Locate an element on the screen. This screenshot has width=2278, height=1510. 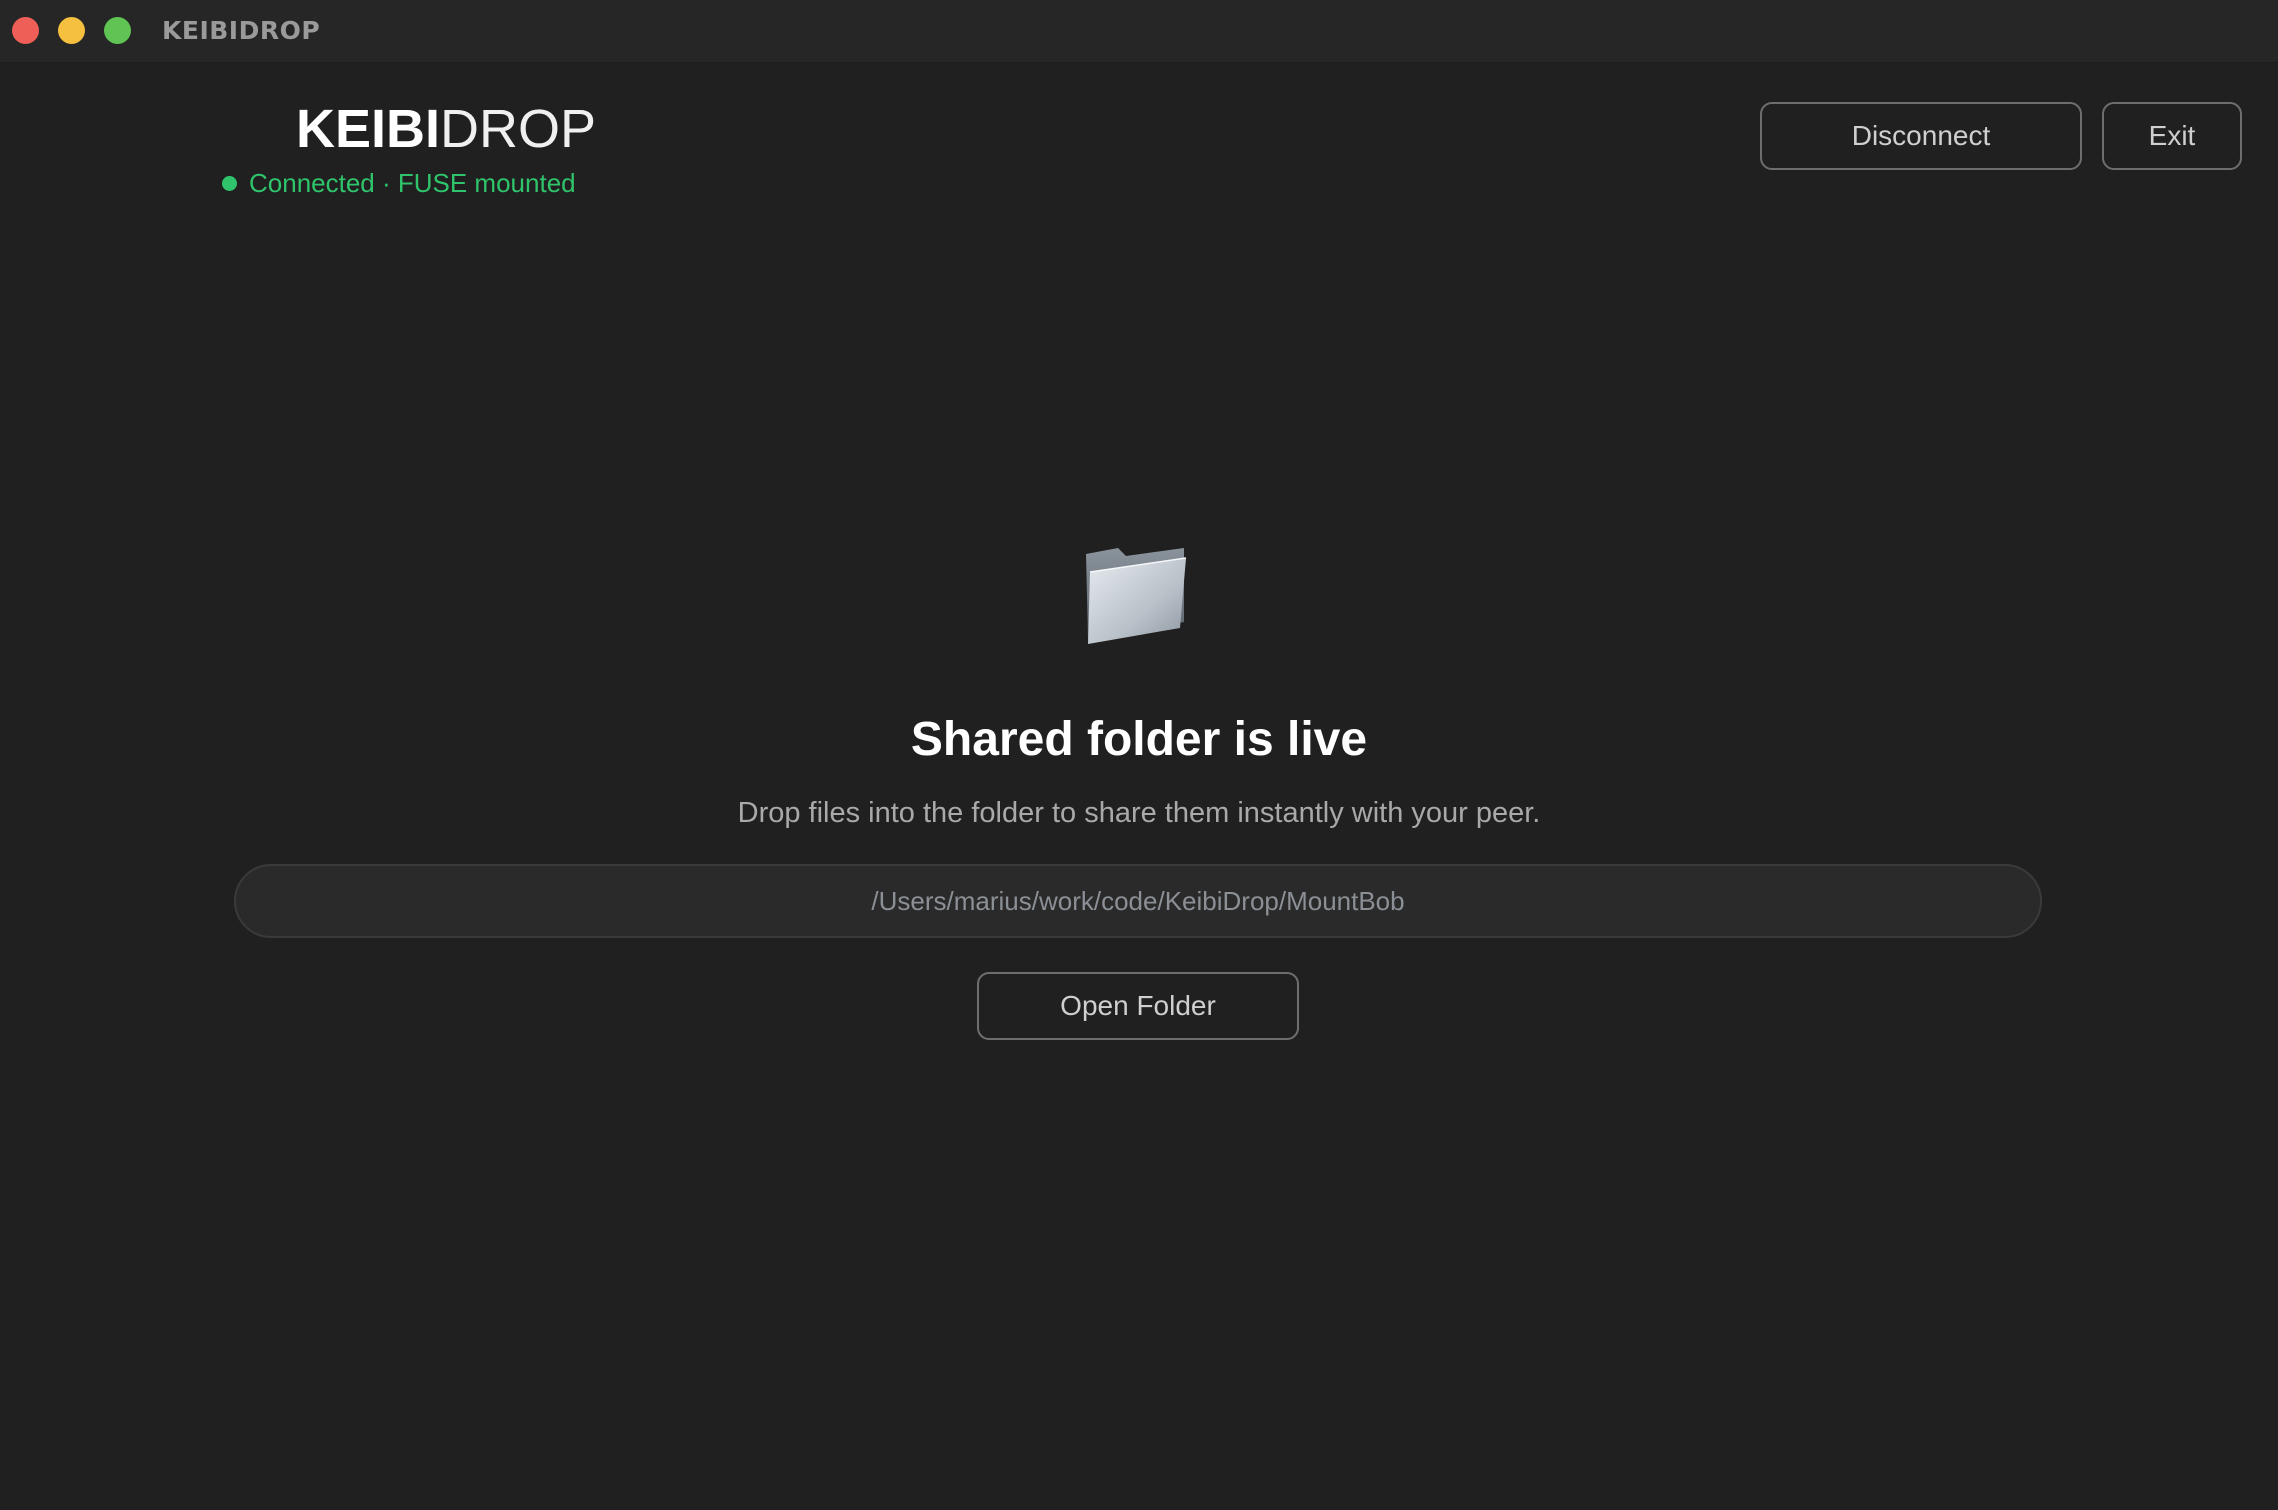
brand-logo-bold: KEIBI is located at coordinates (368, 129).